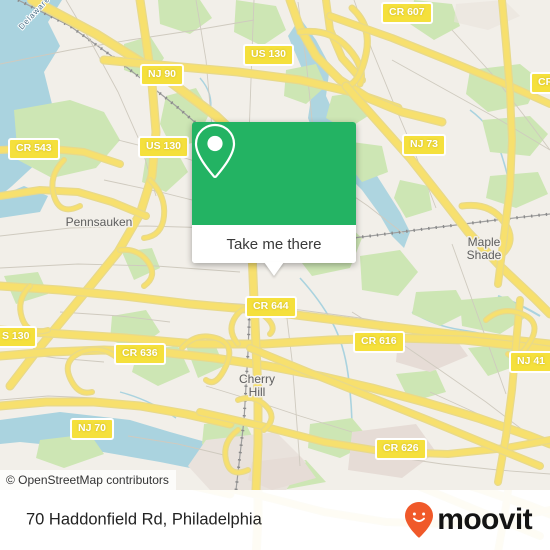 This screenshot has height=550, width=550. What do you see at coordinates (140, 354) in the screenshot?
I see `road-shield: CR 636` at bounding box center [140, 354].